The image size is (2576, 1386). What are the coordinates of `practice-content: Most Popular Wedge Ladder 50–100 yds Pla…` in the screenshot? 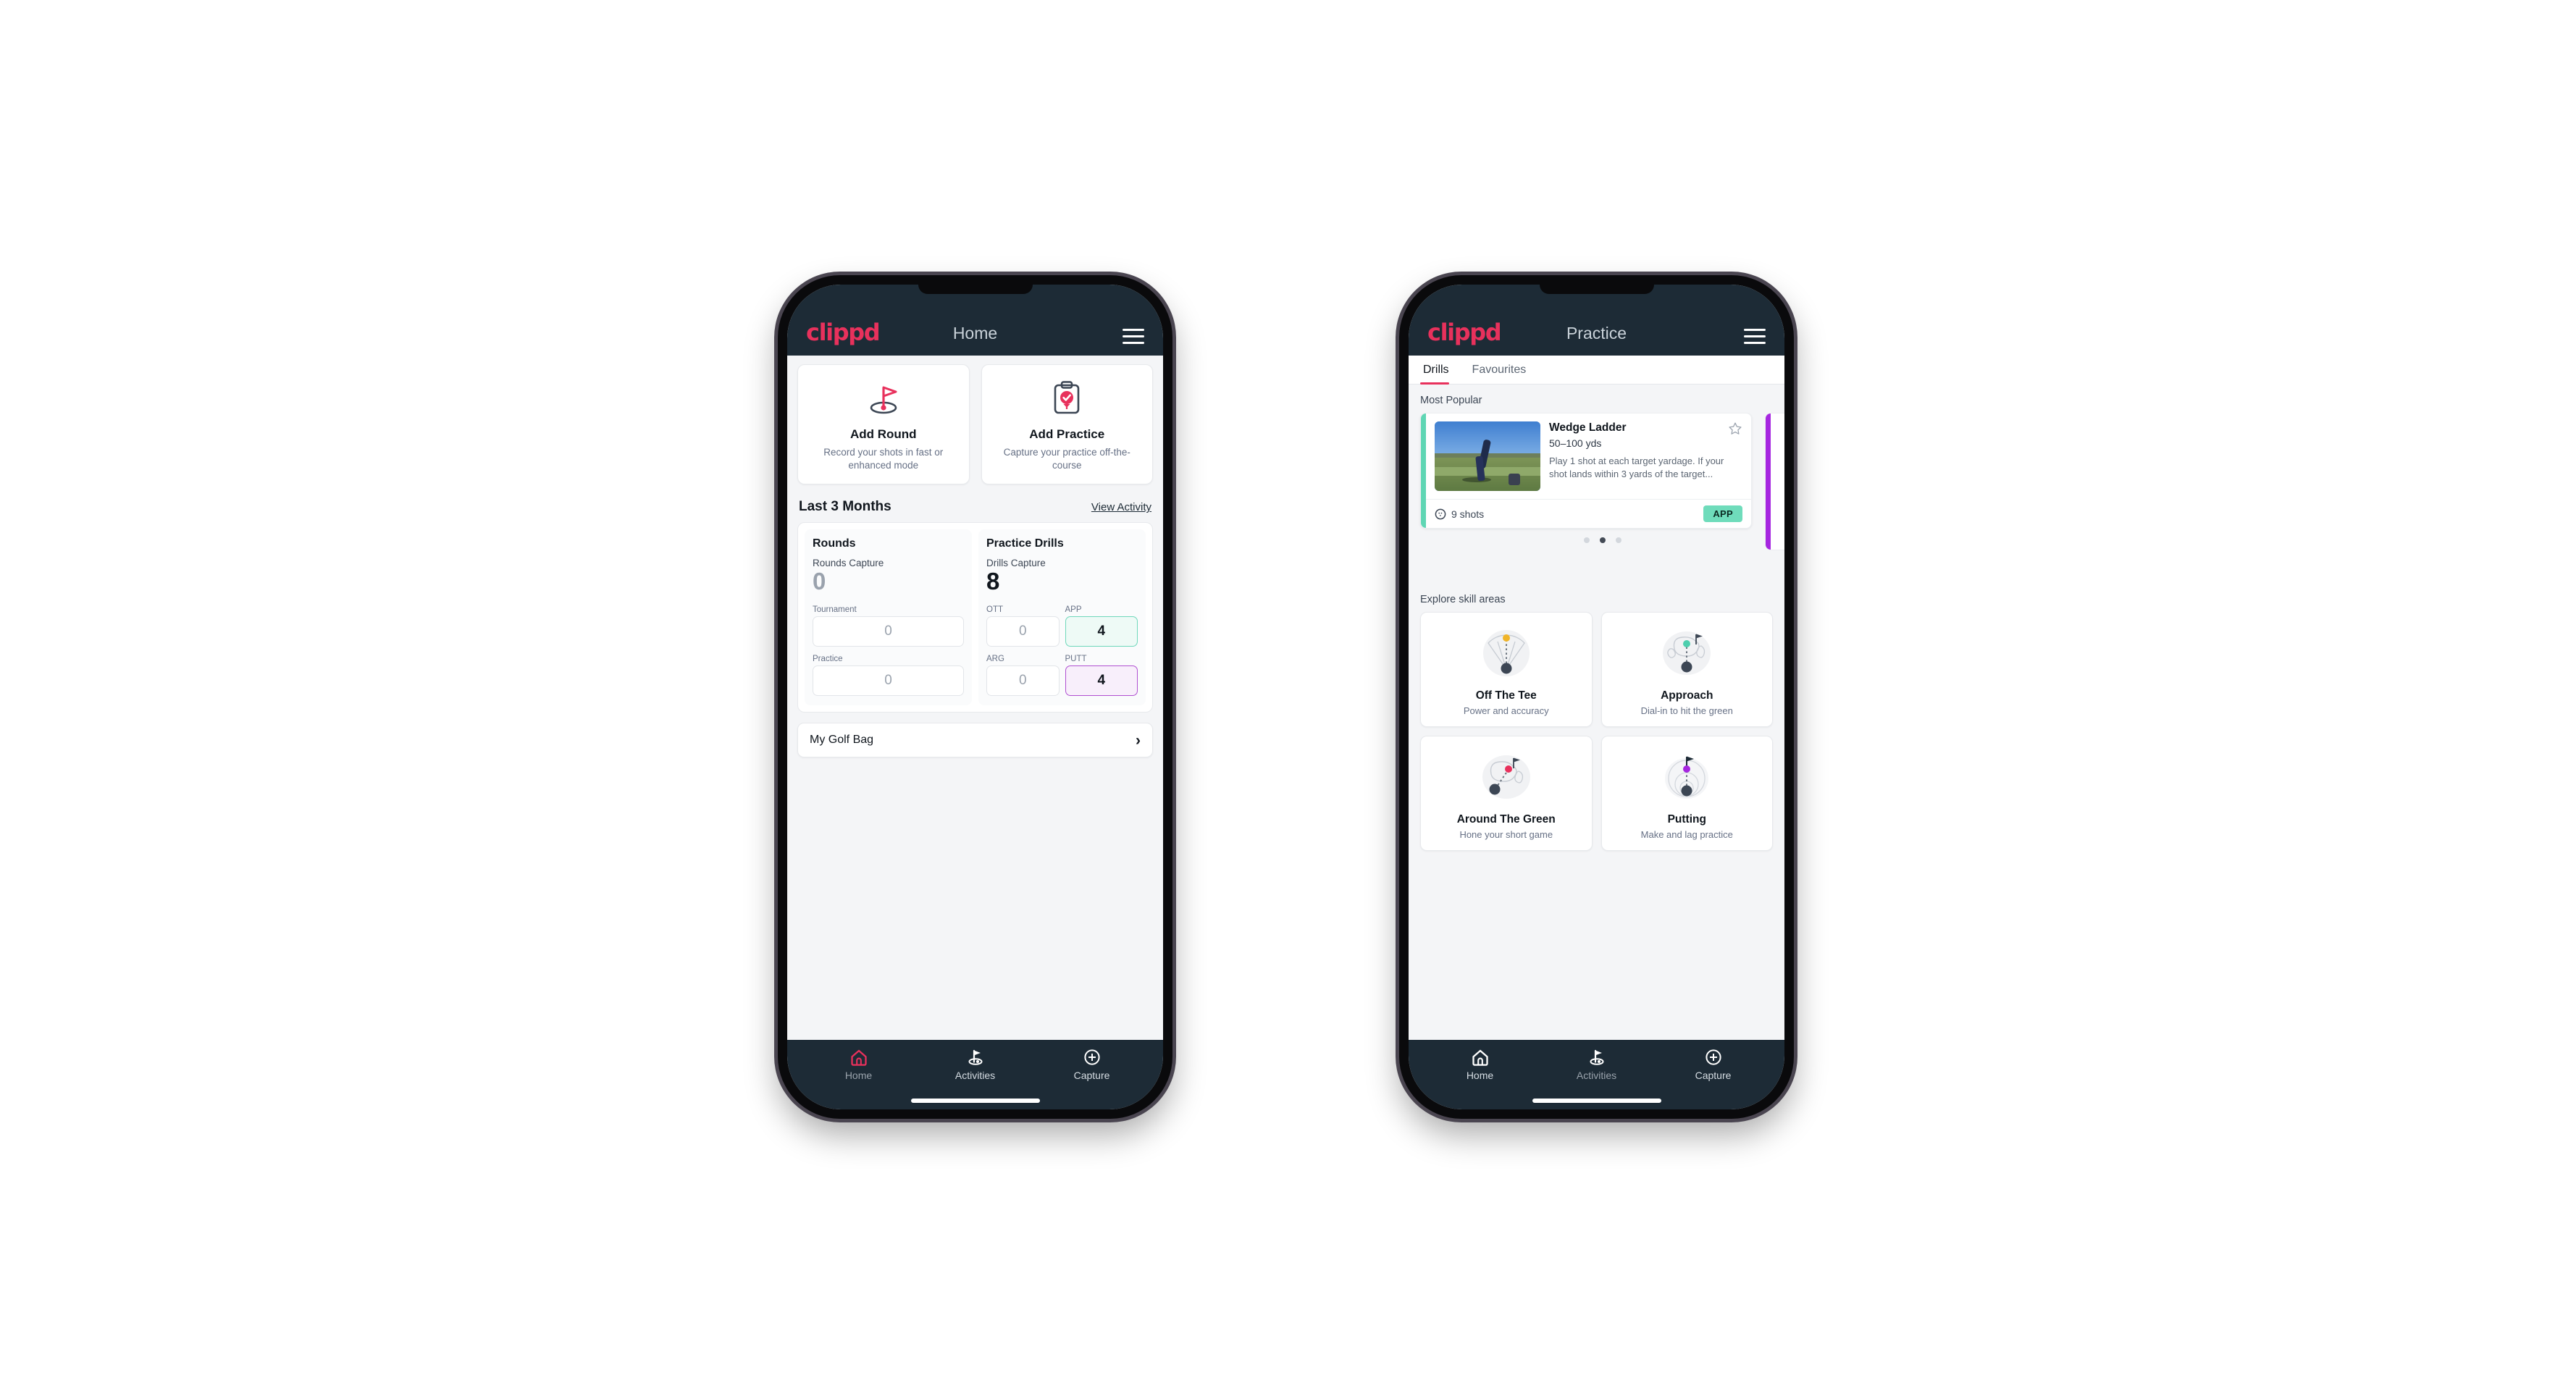 It's located at (1596, 712).